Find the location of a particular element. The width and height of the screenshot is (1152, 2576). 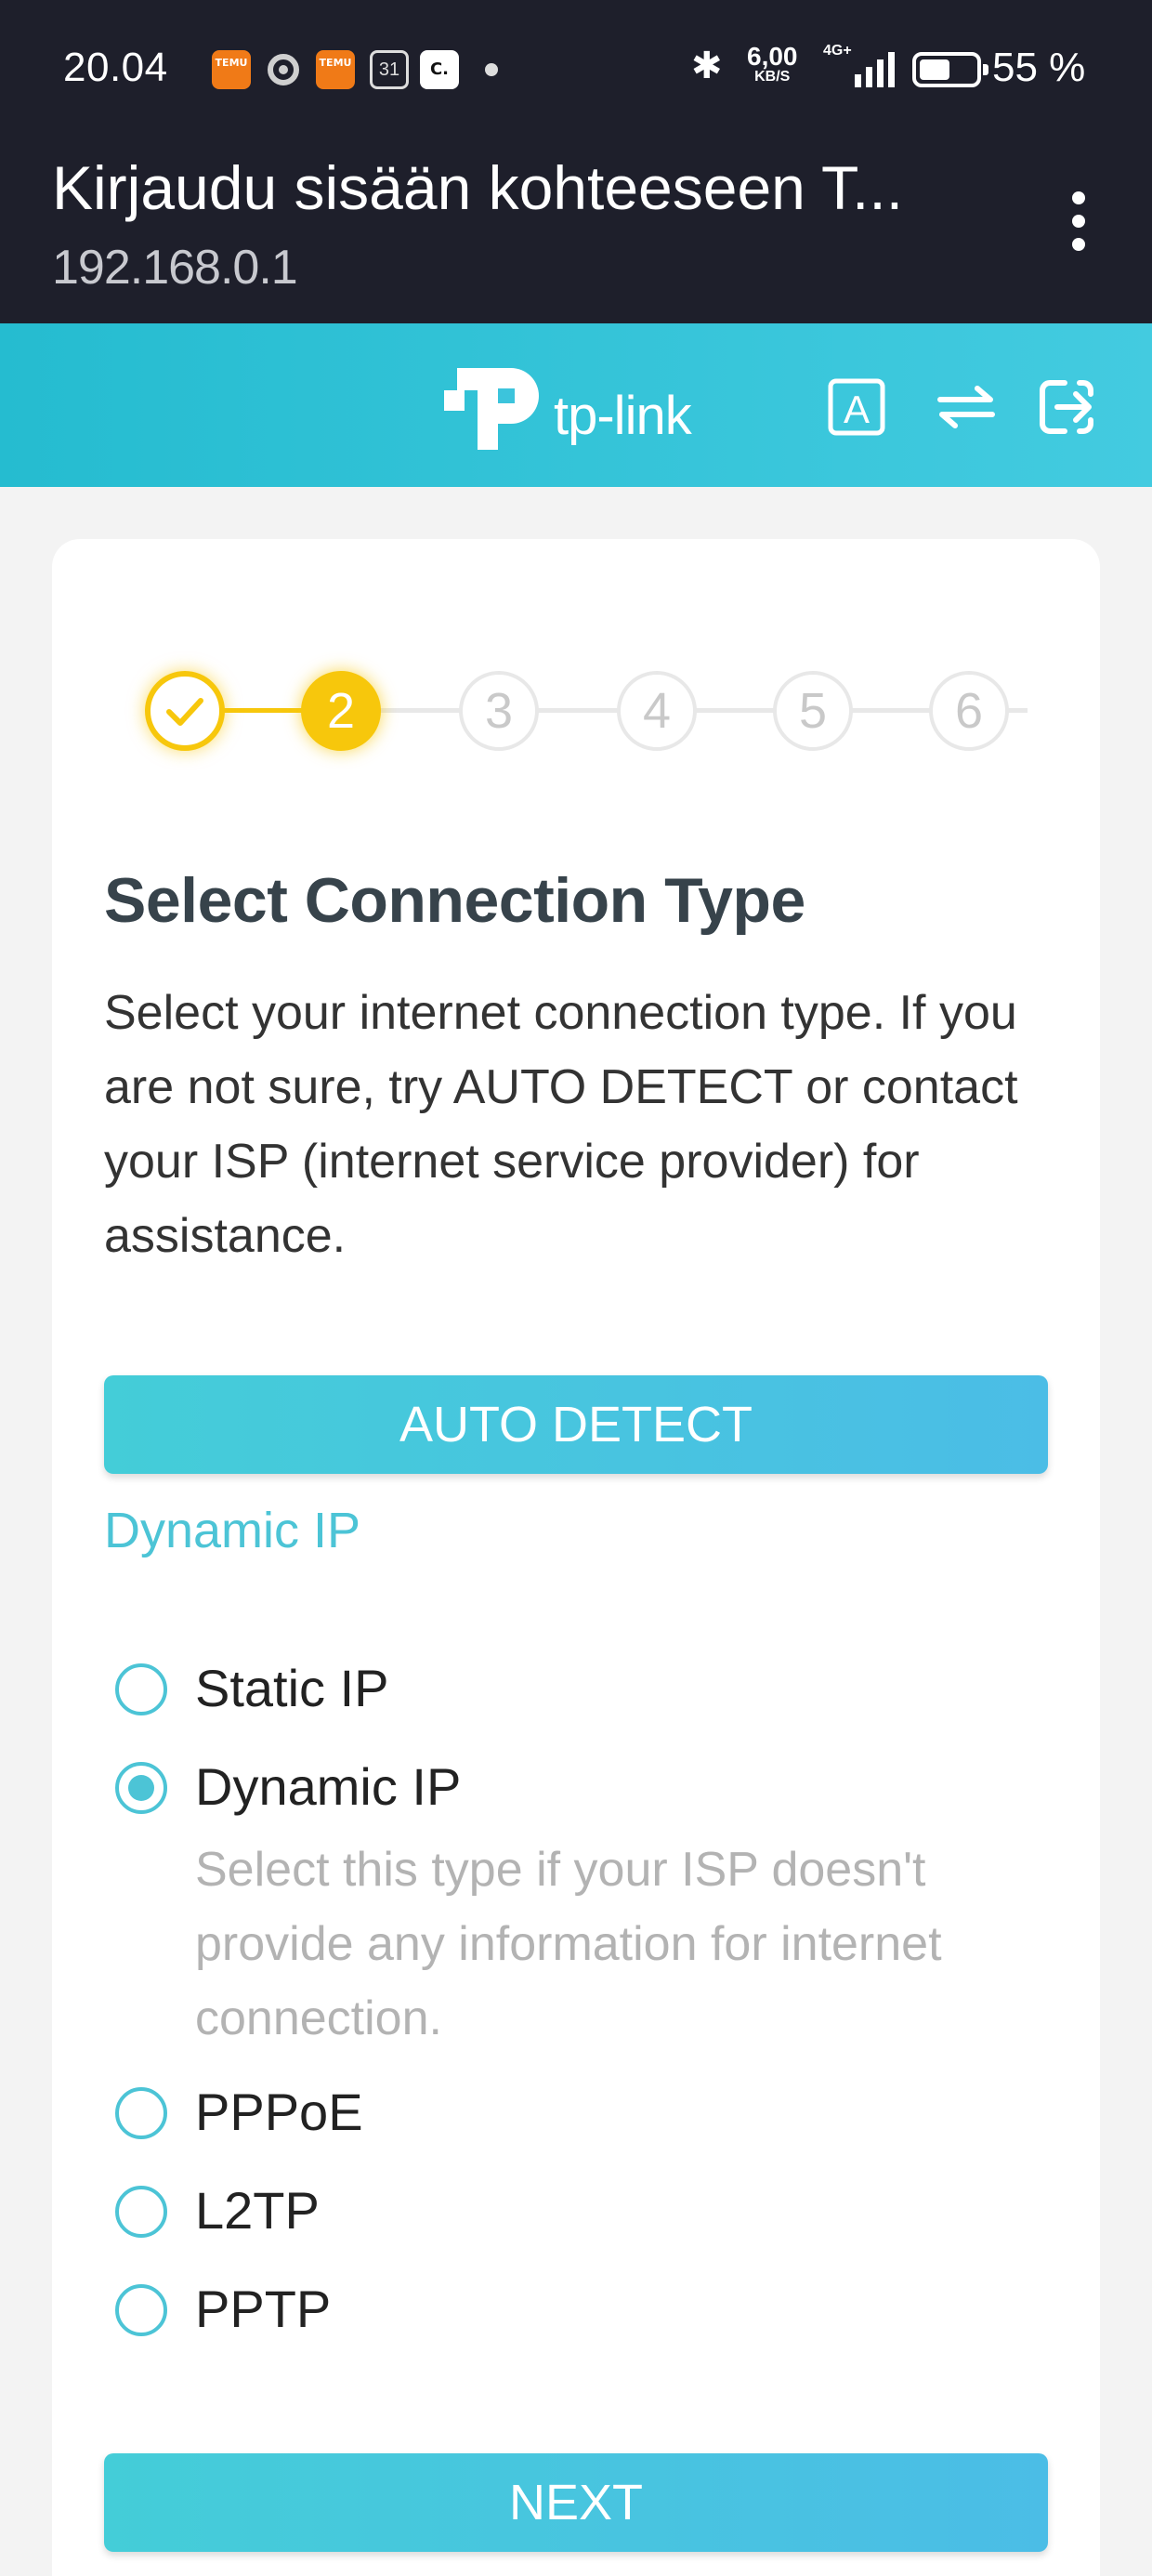

app-icon: C. is located at coordinates (439, 69).